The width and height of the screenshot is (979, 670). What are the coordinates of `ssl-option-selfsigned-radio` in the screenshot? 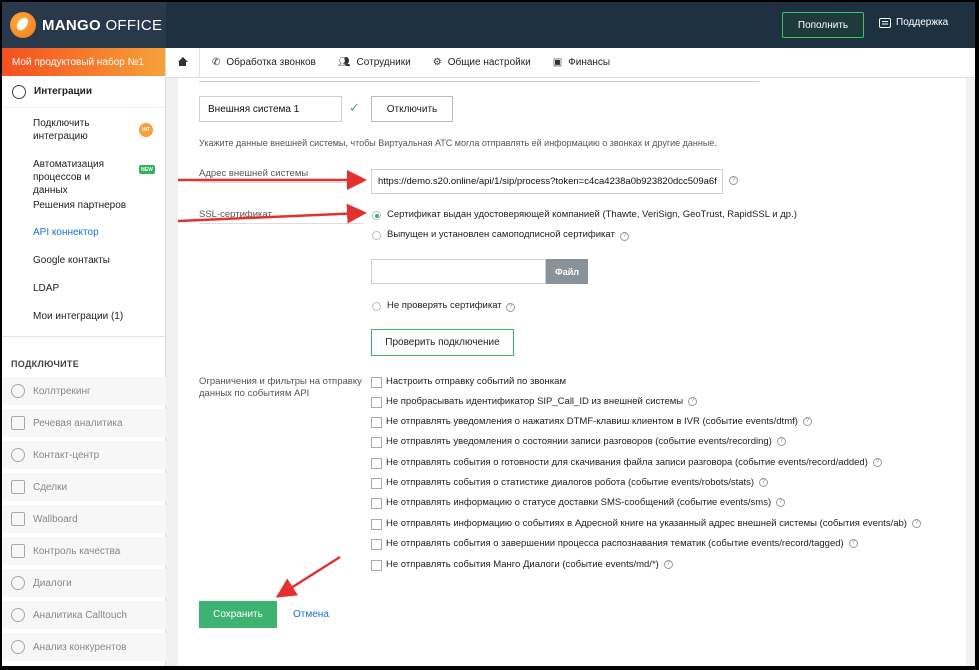 It's located at (376, 235).